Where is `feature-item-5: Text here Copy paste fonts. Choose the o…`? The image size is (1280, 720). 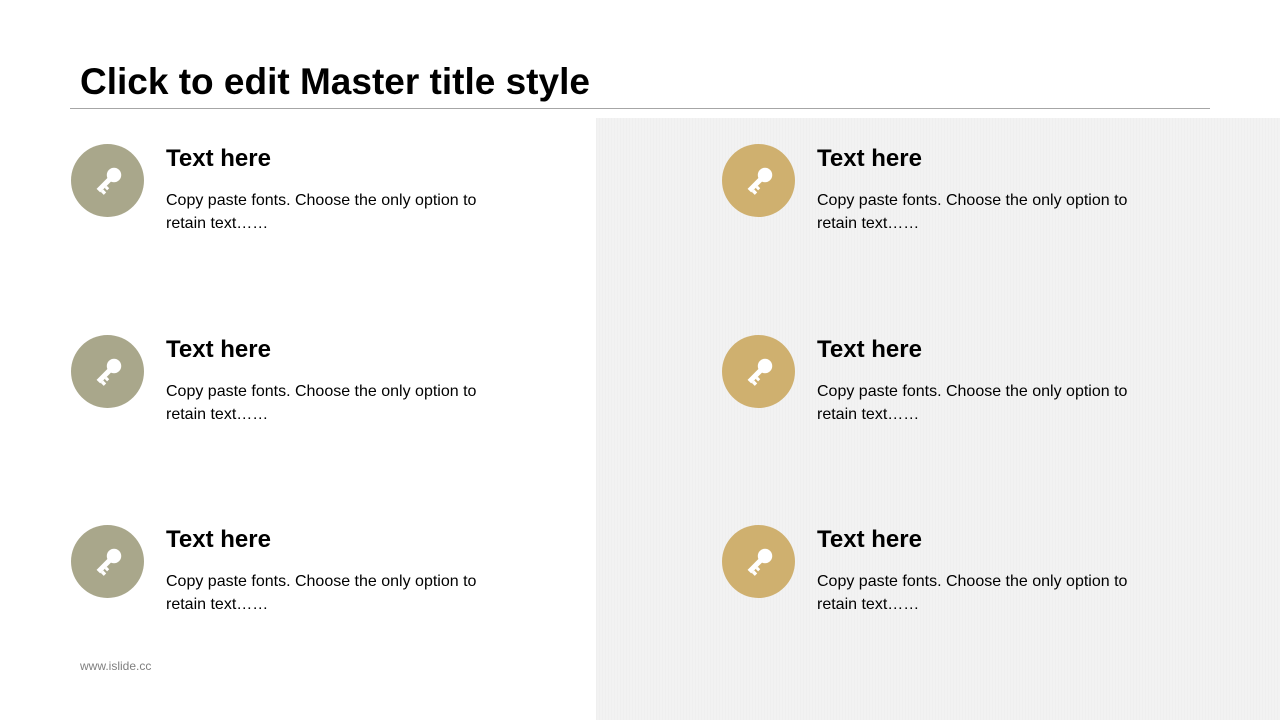
feature-item-5: Text here Copy paste fonts. Choose the o… is located at coordinates (982, 390).